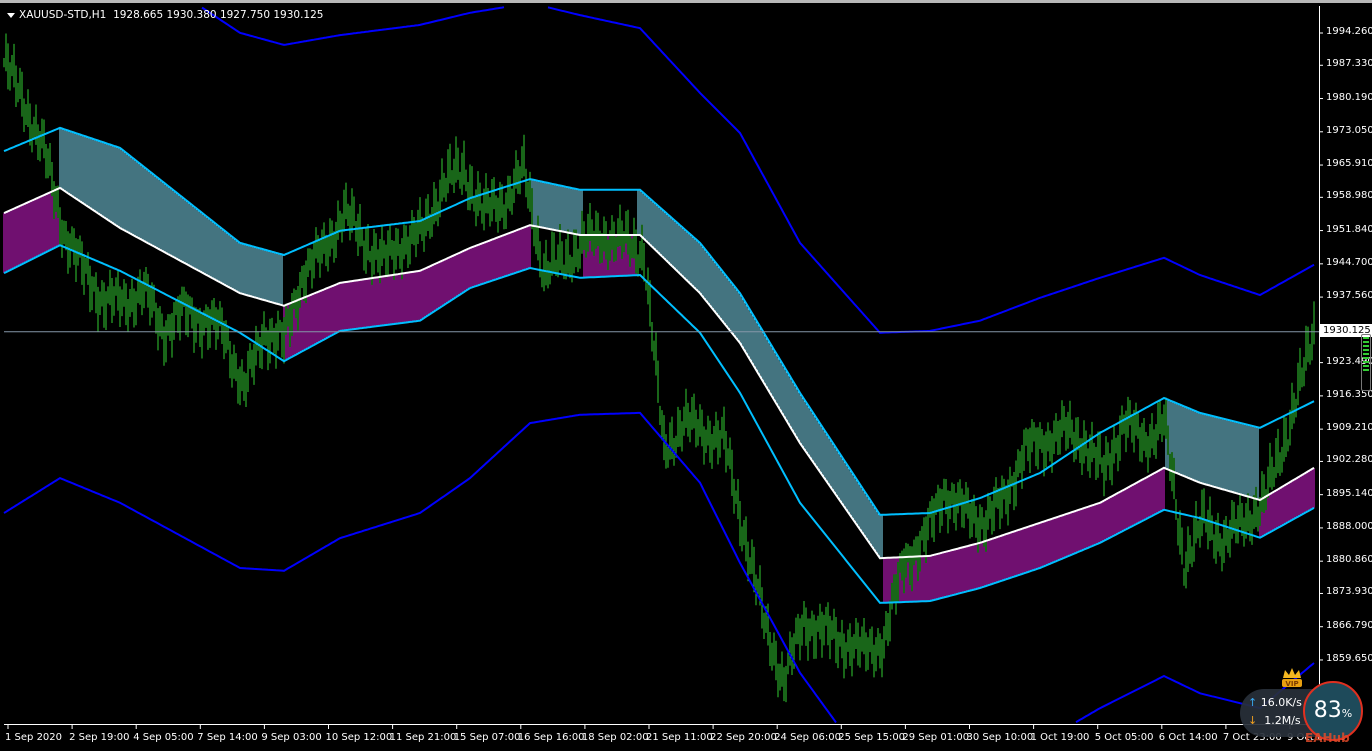 The width and height of the screenshot is (1372, 751). Describe the element at coordinates (872, 737) in the screenshot. I see `time-tick-label: 25 Sep 15:00` at that location.